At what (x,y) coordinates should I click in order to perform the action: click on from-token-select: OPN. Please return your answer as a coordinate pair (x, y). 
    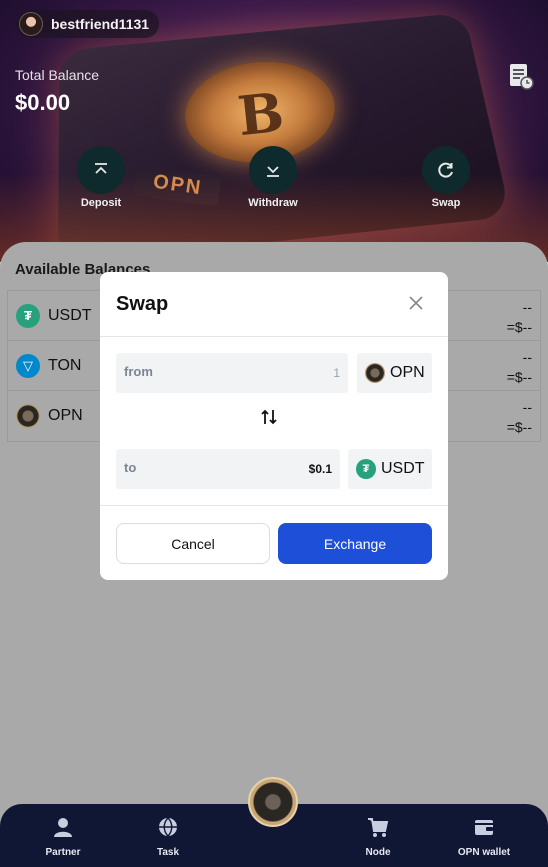
    Looking at the image, I should click on (394, 373).